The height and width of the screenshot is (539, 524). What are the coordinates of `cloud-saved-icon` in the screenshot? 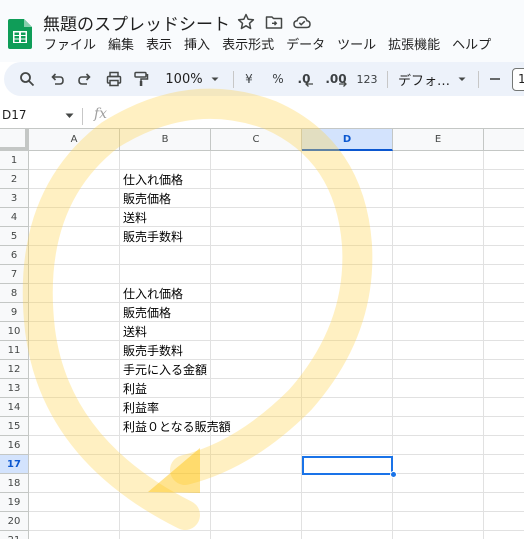 It's located at (302, 22).